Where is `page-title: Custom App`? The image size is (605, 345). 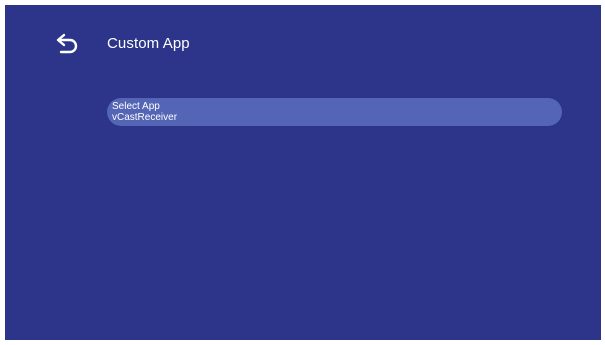 page-title: Custom App is located at coordinates (148, 43).